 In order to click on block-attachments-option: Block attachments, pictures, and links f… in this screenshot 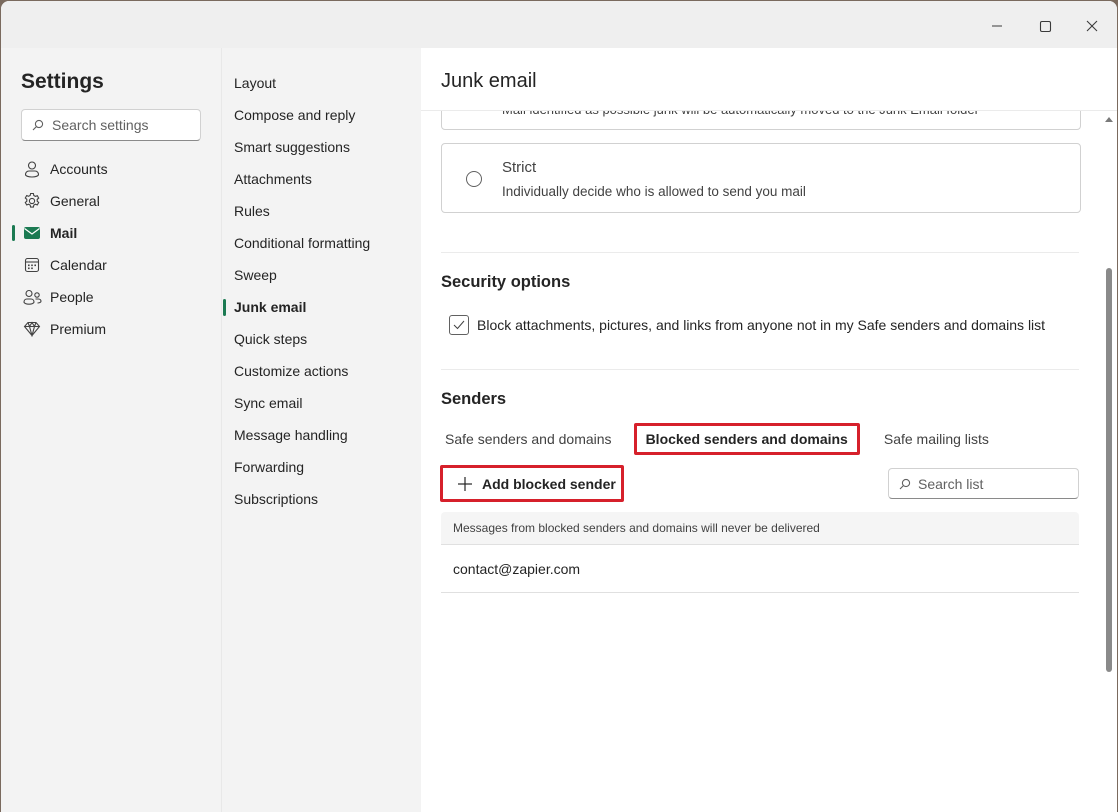, I will do `click(747, 325)`.